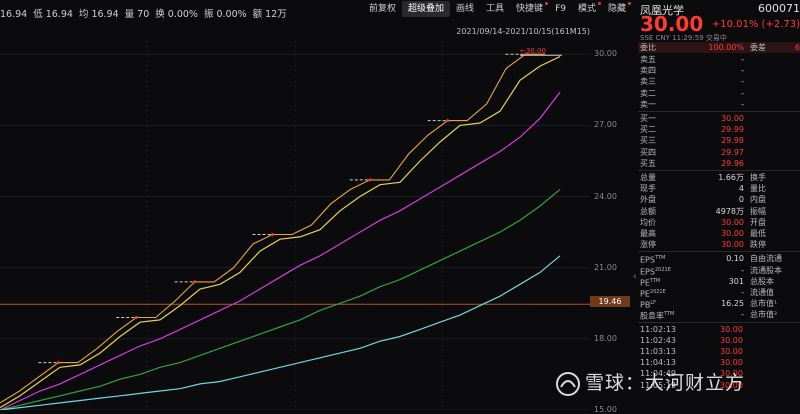 Image resolution: width=800 pixels, height=414 pixels. What do you see at coordinates (719, 118) in the screenshot?
I see `bid-row: 买一 30.00` at bounding box center [719, 118].